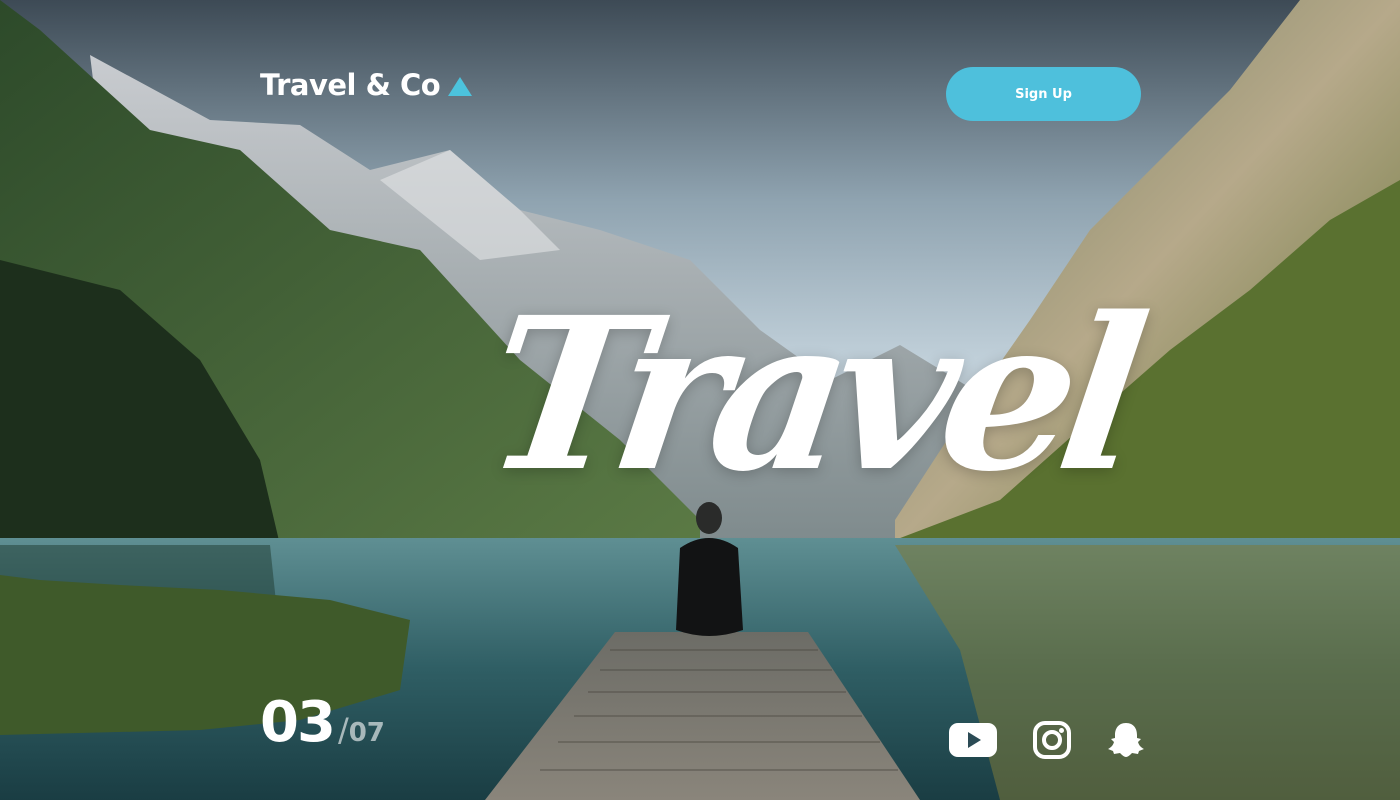  Describe the element at coordinates (350, 85) in the screenshot. I see `brand-name: Travel & Co` at that location.